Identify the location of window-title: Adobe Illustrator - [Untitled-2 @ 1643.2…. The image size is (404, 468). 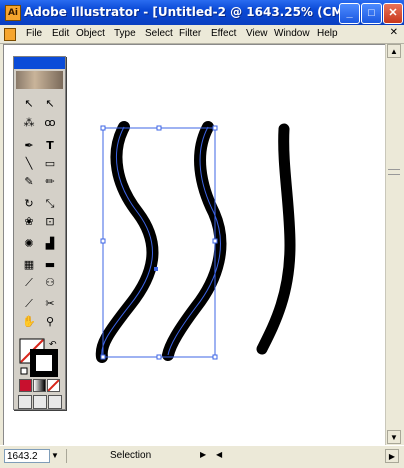
(183, 12).